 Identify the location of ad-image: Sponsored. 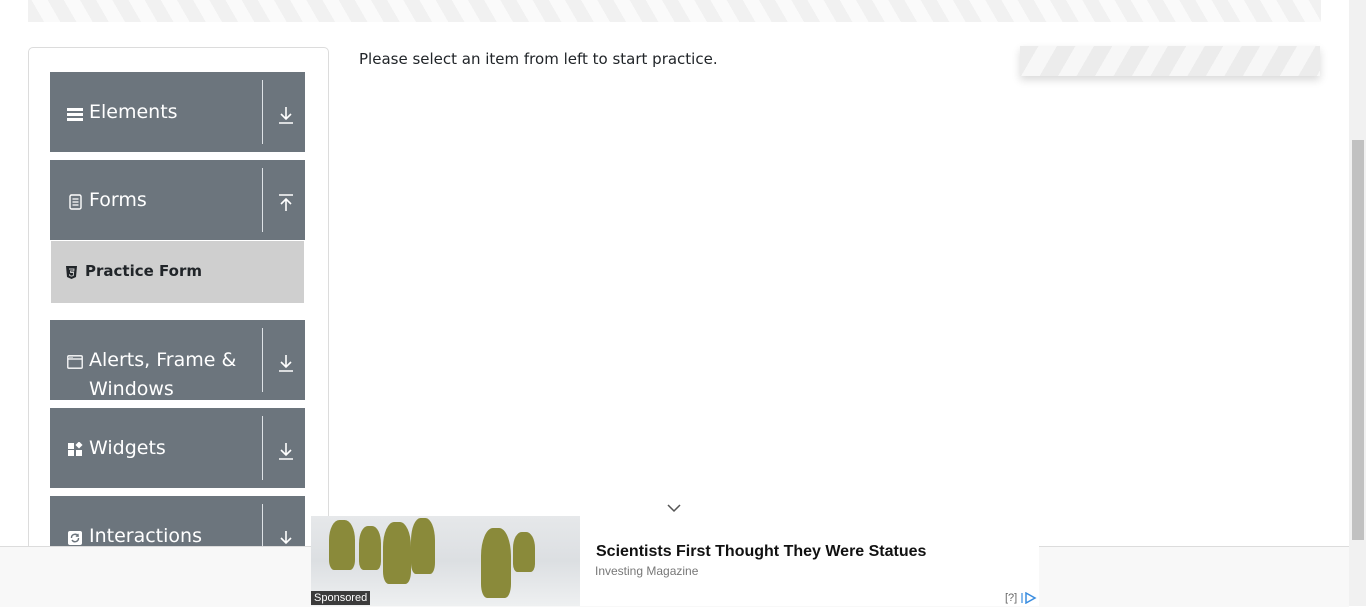
(445, 561).